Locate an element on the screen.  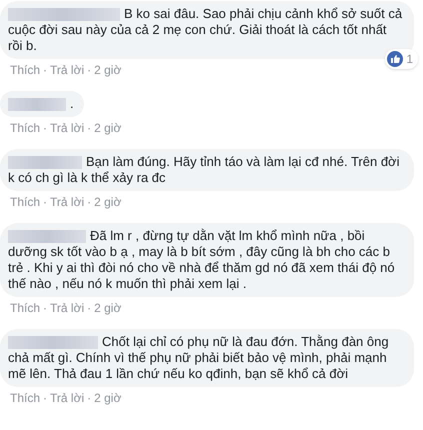
comment-text: Bạn làm đúng. Hãy tỉnh táo và làm lại cđ nhé. Trên đời k có ch gì là k thể xảy ra đc is located at coordinates (204, 169).